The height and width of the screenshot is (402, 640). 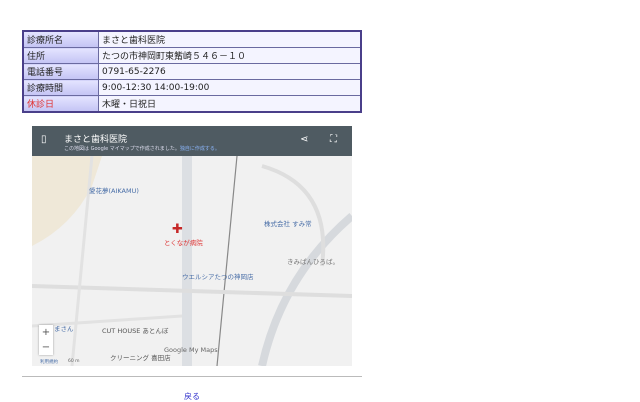 I want to click on map-label: ウエルシアたつの神岡店, so click(x=218, y=276).